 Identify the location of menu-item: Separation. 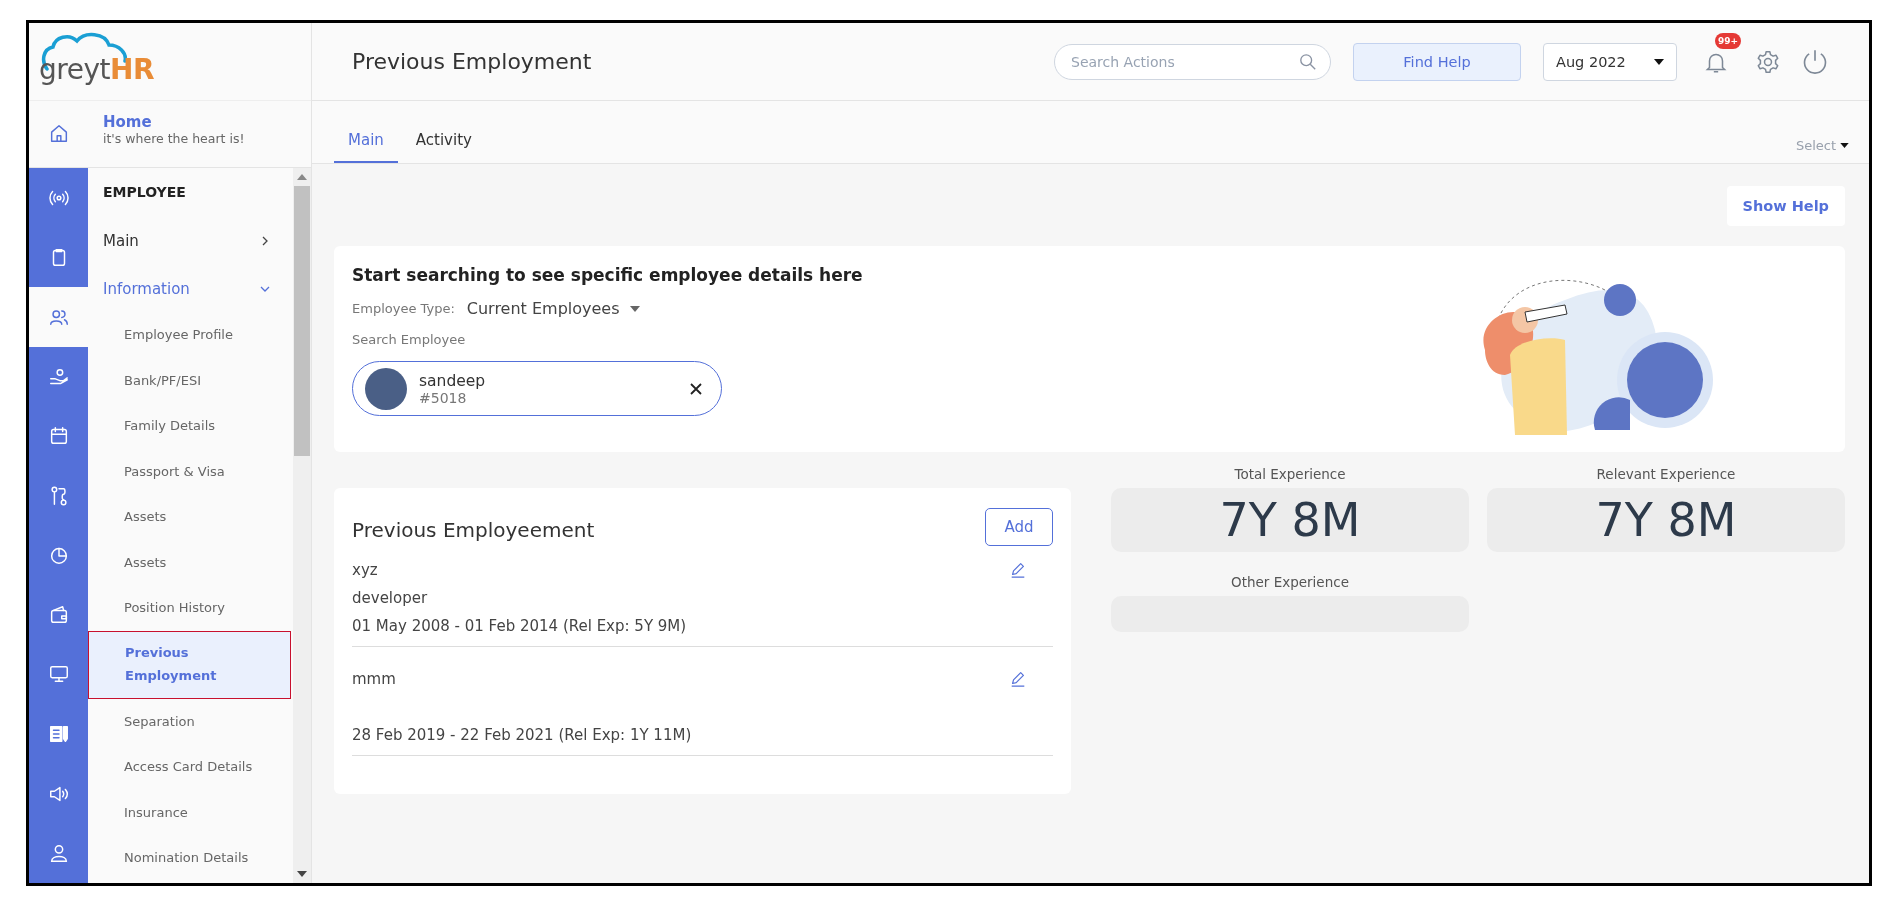
(190, 721).